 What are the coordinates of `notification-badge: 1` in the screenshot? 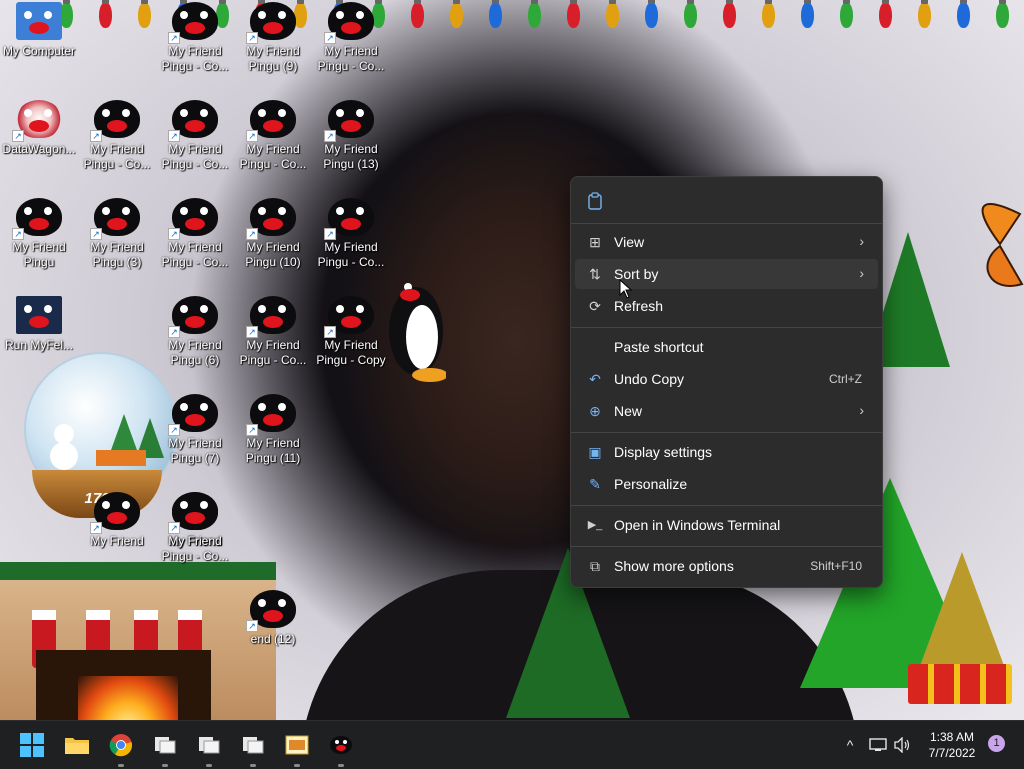 It's located at (996, 743).